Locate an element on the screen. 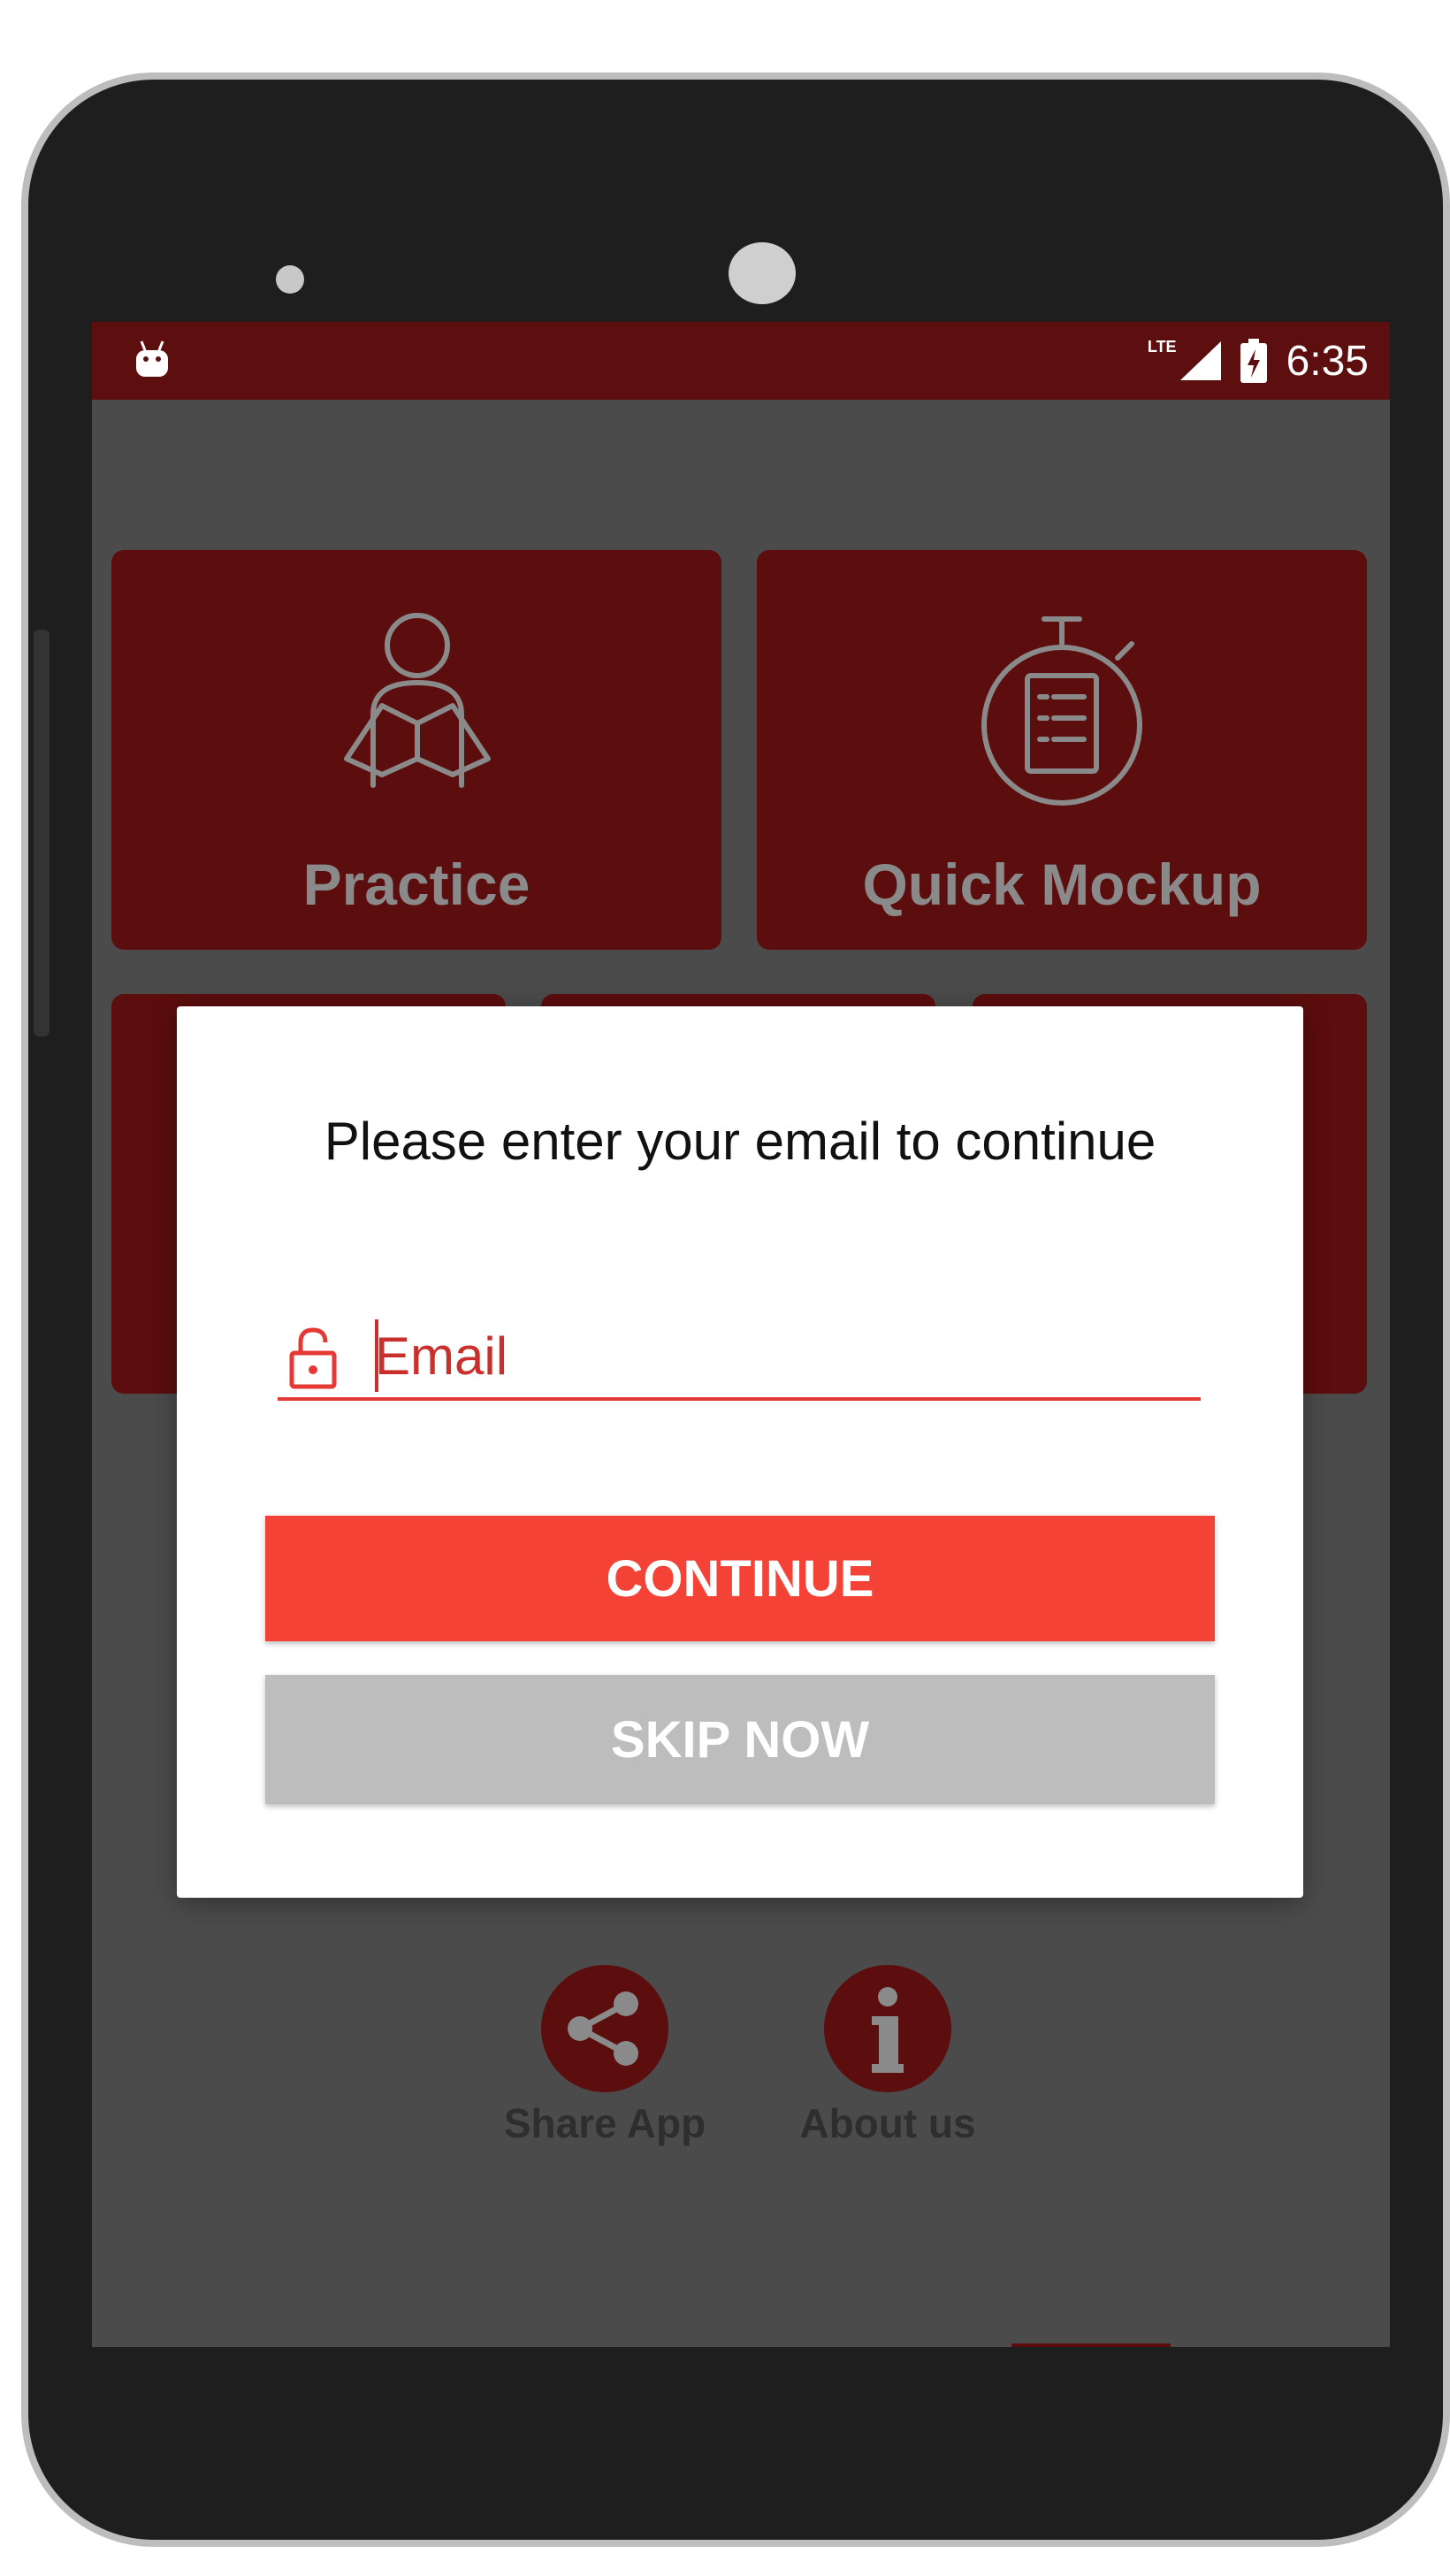 The height and width of the screenshot is (2576, 1450). email-input is located at coordinates (781, 1356).